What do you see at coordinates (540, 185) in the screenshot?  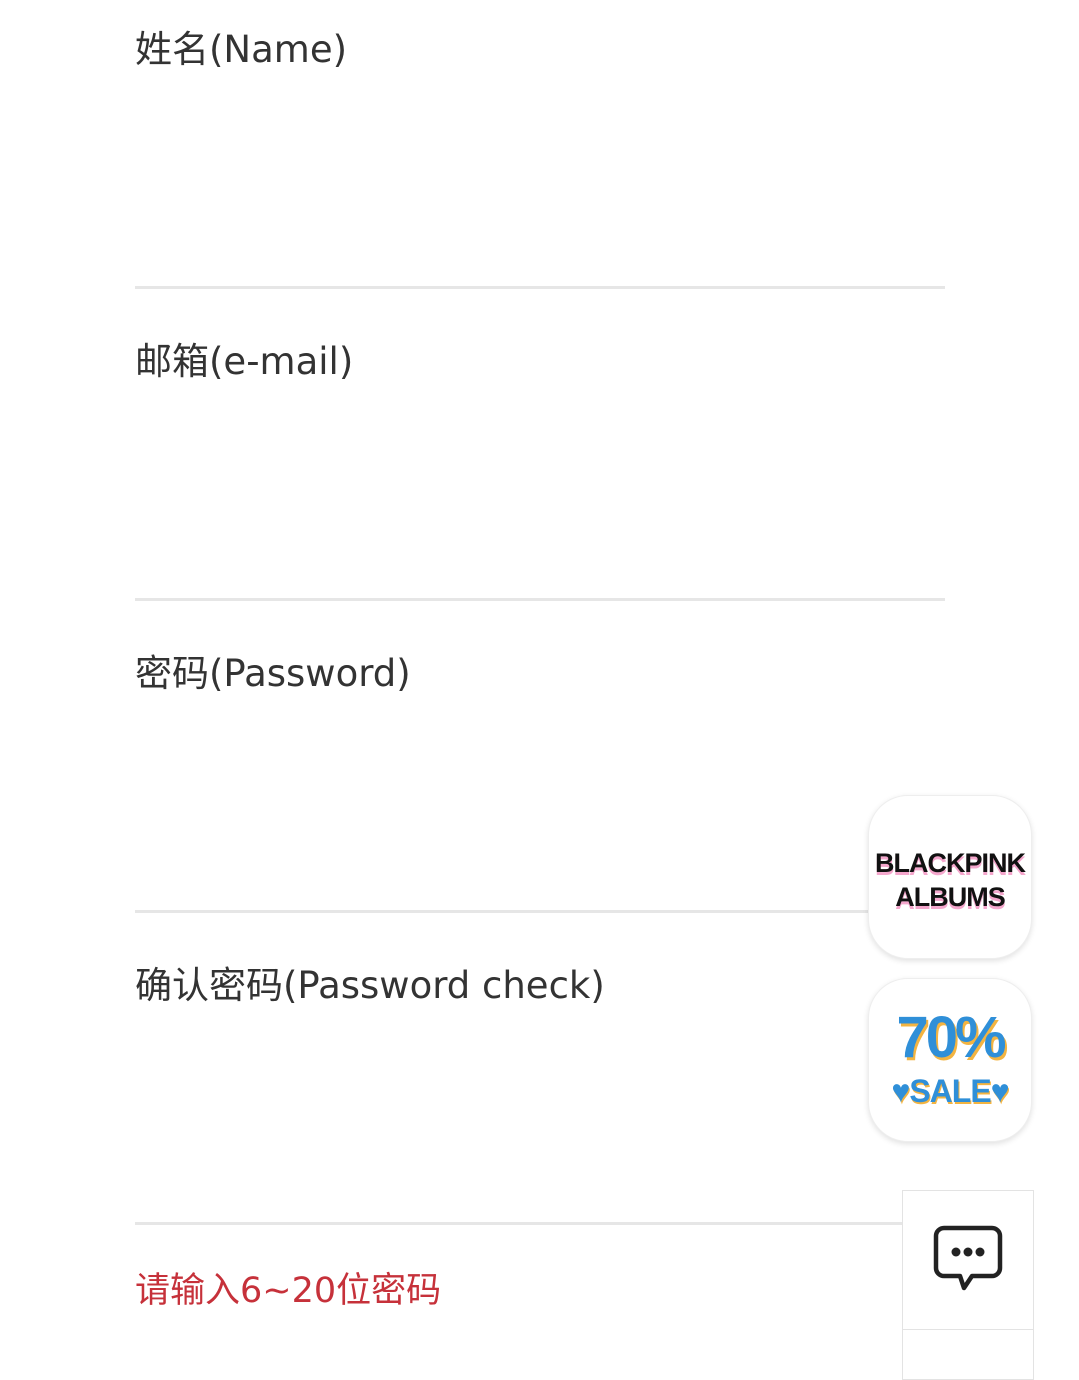 I see `name-input` at bounding box center [540, 185].